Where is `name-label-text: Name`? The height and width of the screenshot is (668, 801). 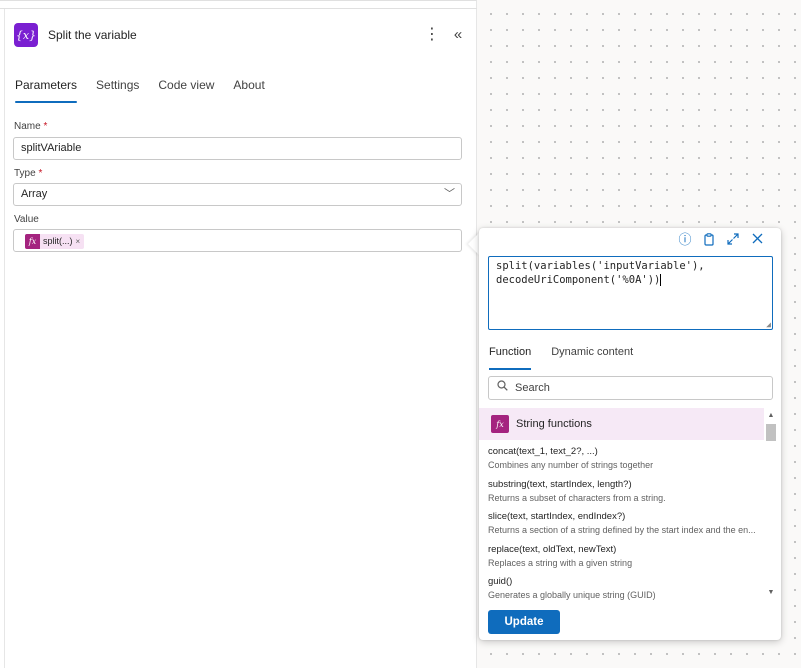 name-label-text: Name is located at coordinates (27, 126).